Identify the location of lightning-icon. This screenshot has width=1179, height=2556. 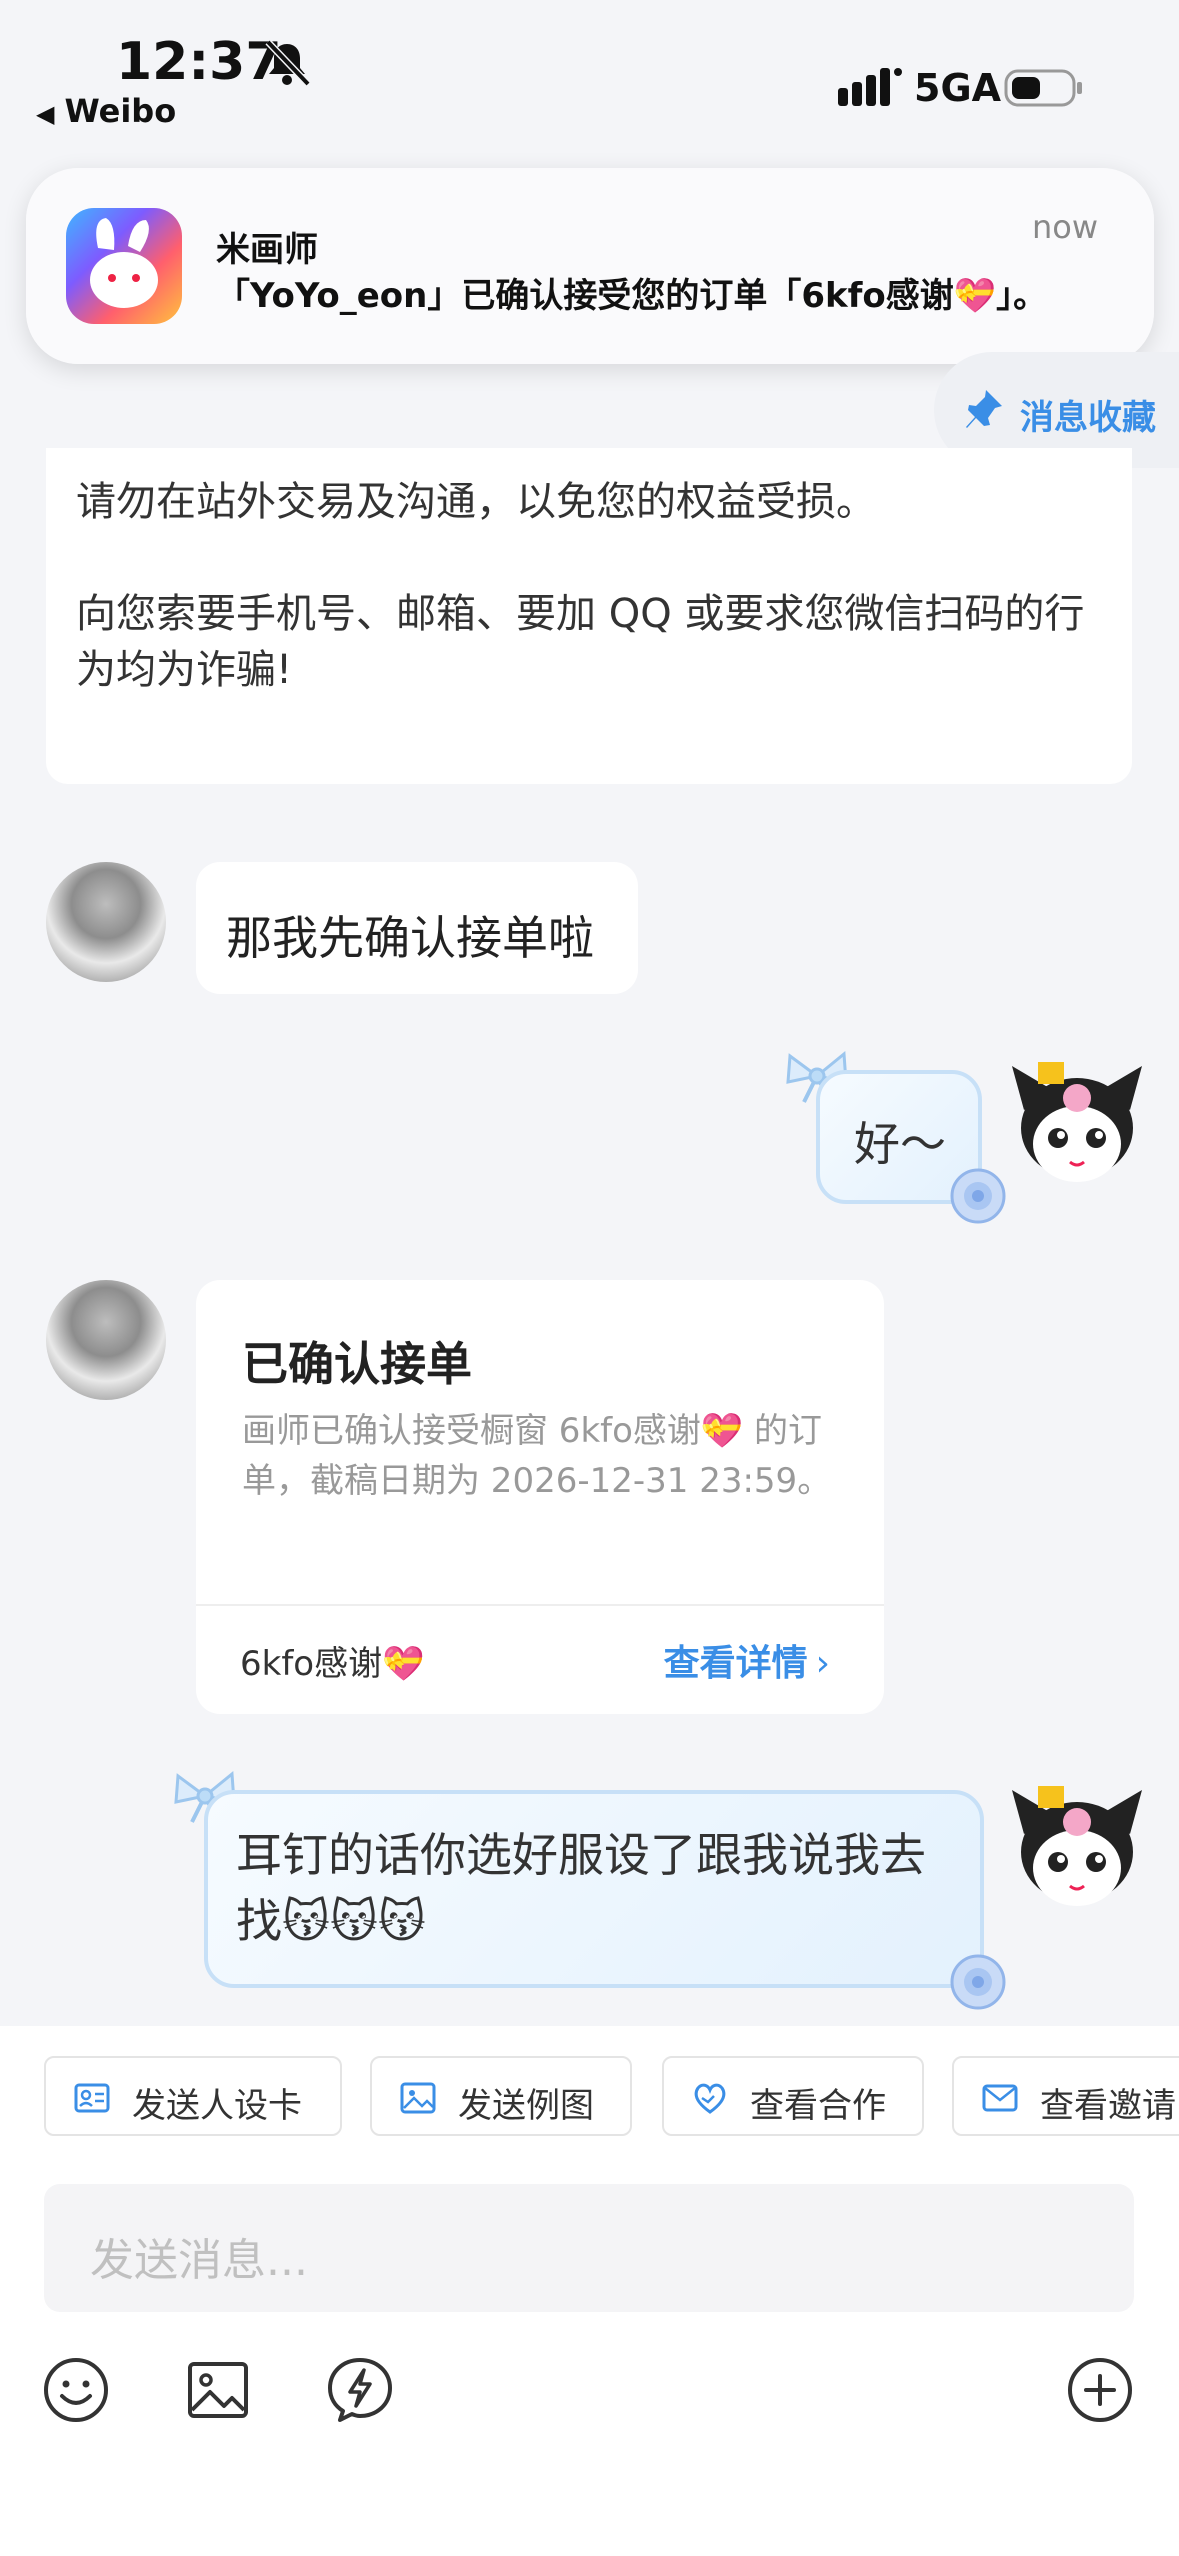
(360, 2390).